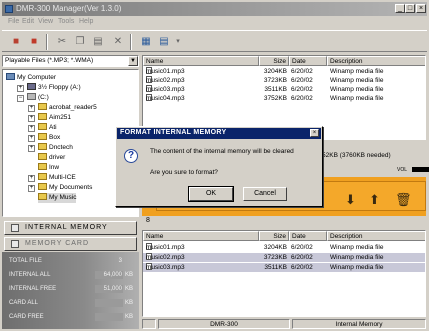 The width and height of the screenshot is (429, 331). I want to click on file-type-filter: Playable Files (*.MP3; *.WMA) ▼, so click(70, 61).